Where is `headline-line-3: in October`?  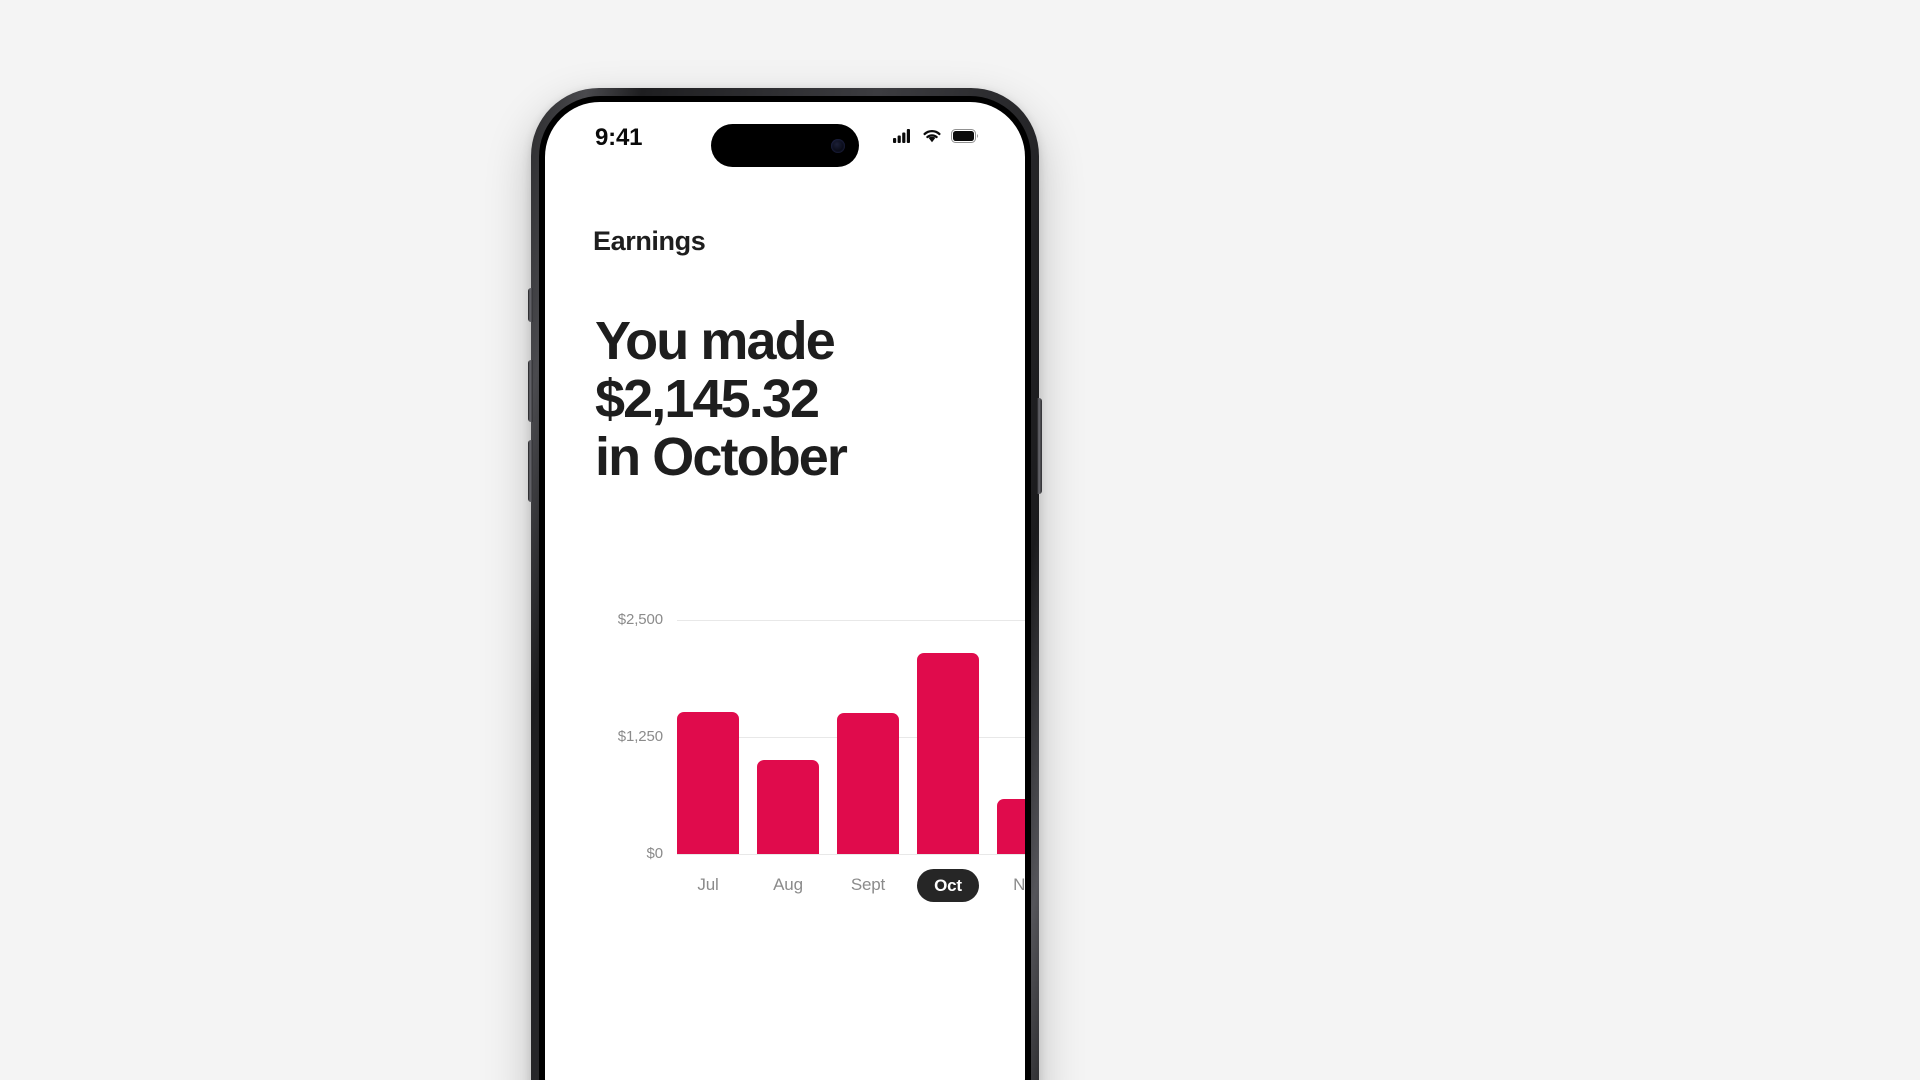
headline-line-3: in October is located at coordinates (721, 456).